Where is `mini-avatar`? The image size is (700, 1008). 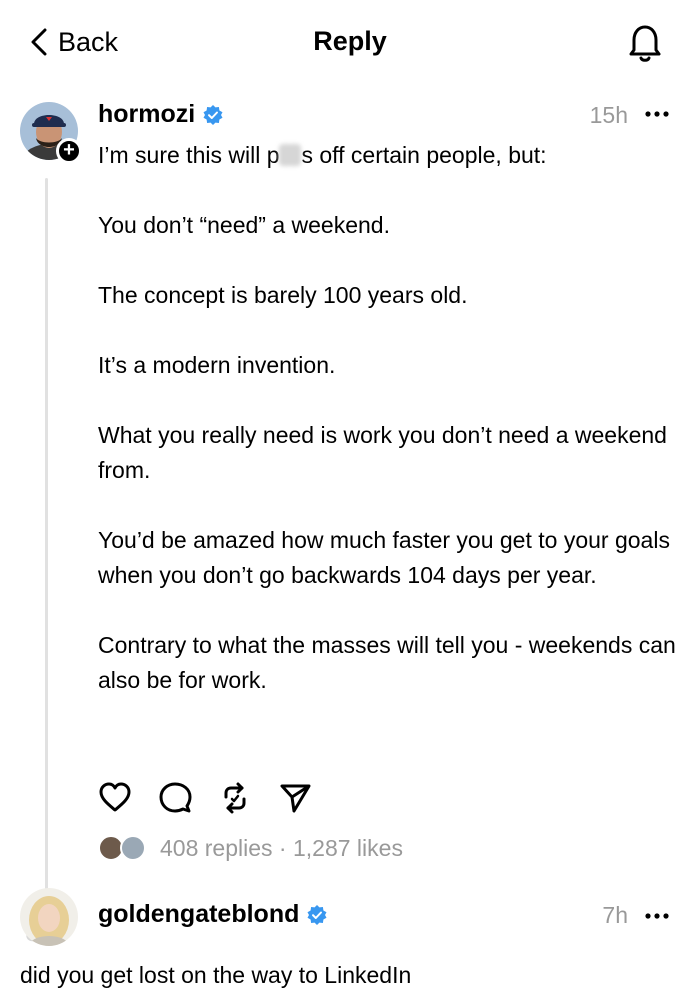 mini-avatar is located at coordinates (133, 848).